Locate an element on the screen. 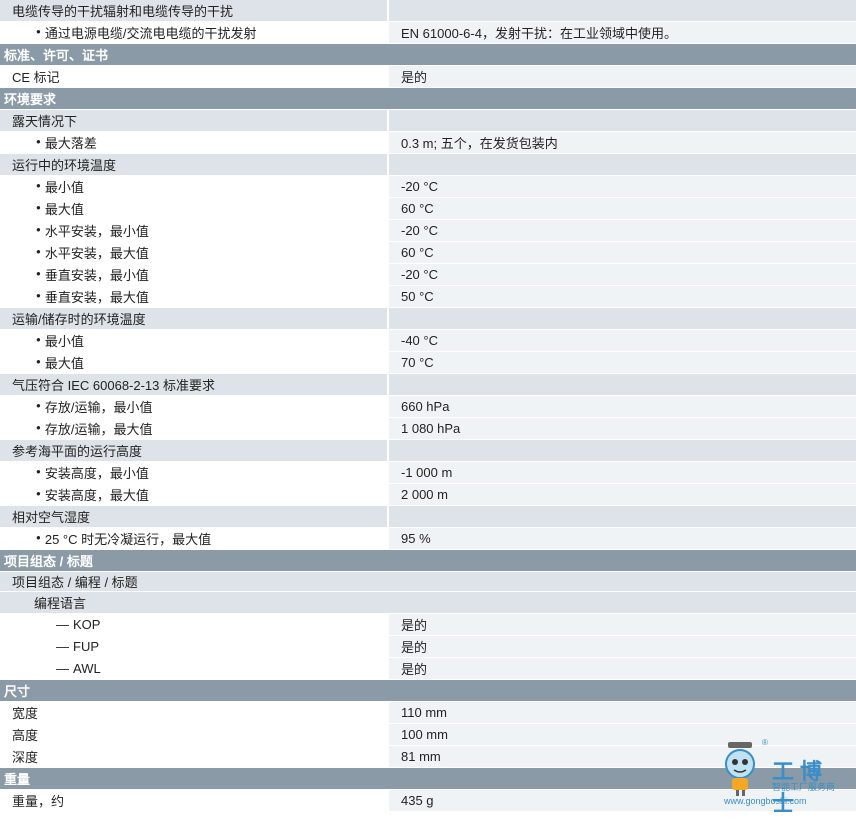 The width and height of the screenshot is (856, 821). spec-row: 存放/运输，最大值1 080 hPa is located at coordinates (428, 429).